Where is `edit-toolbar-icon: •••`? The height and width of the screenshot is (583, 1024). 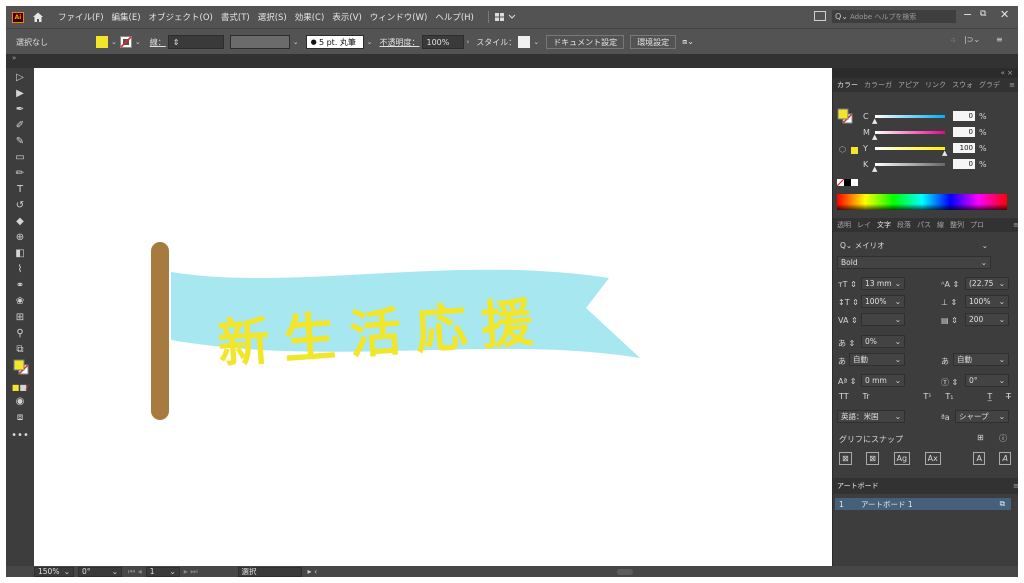
edit-toolbar-icon: ••• is located at coordinates (20, 435).